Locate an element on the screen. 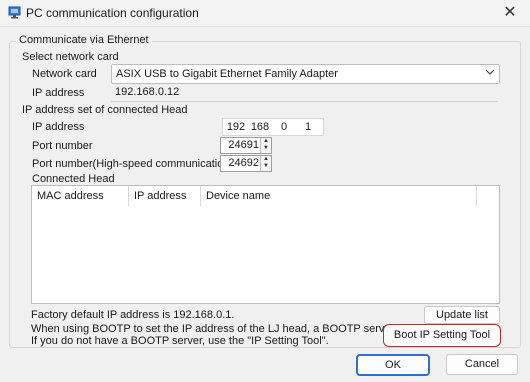  ip-octet-3: 0 is located at coordinates (284, 127).